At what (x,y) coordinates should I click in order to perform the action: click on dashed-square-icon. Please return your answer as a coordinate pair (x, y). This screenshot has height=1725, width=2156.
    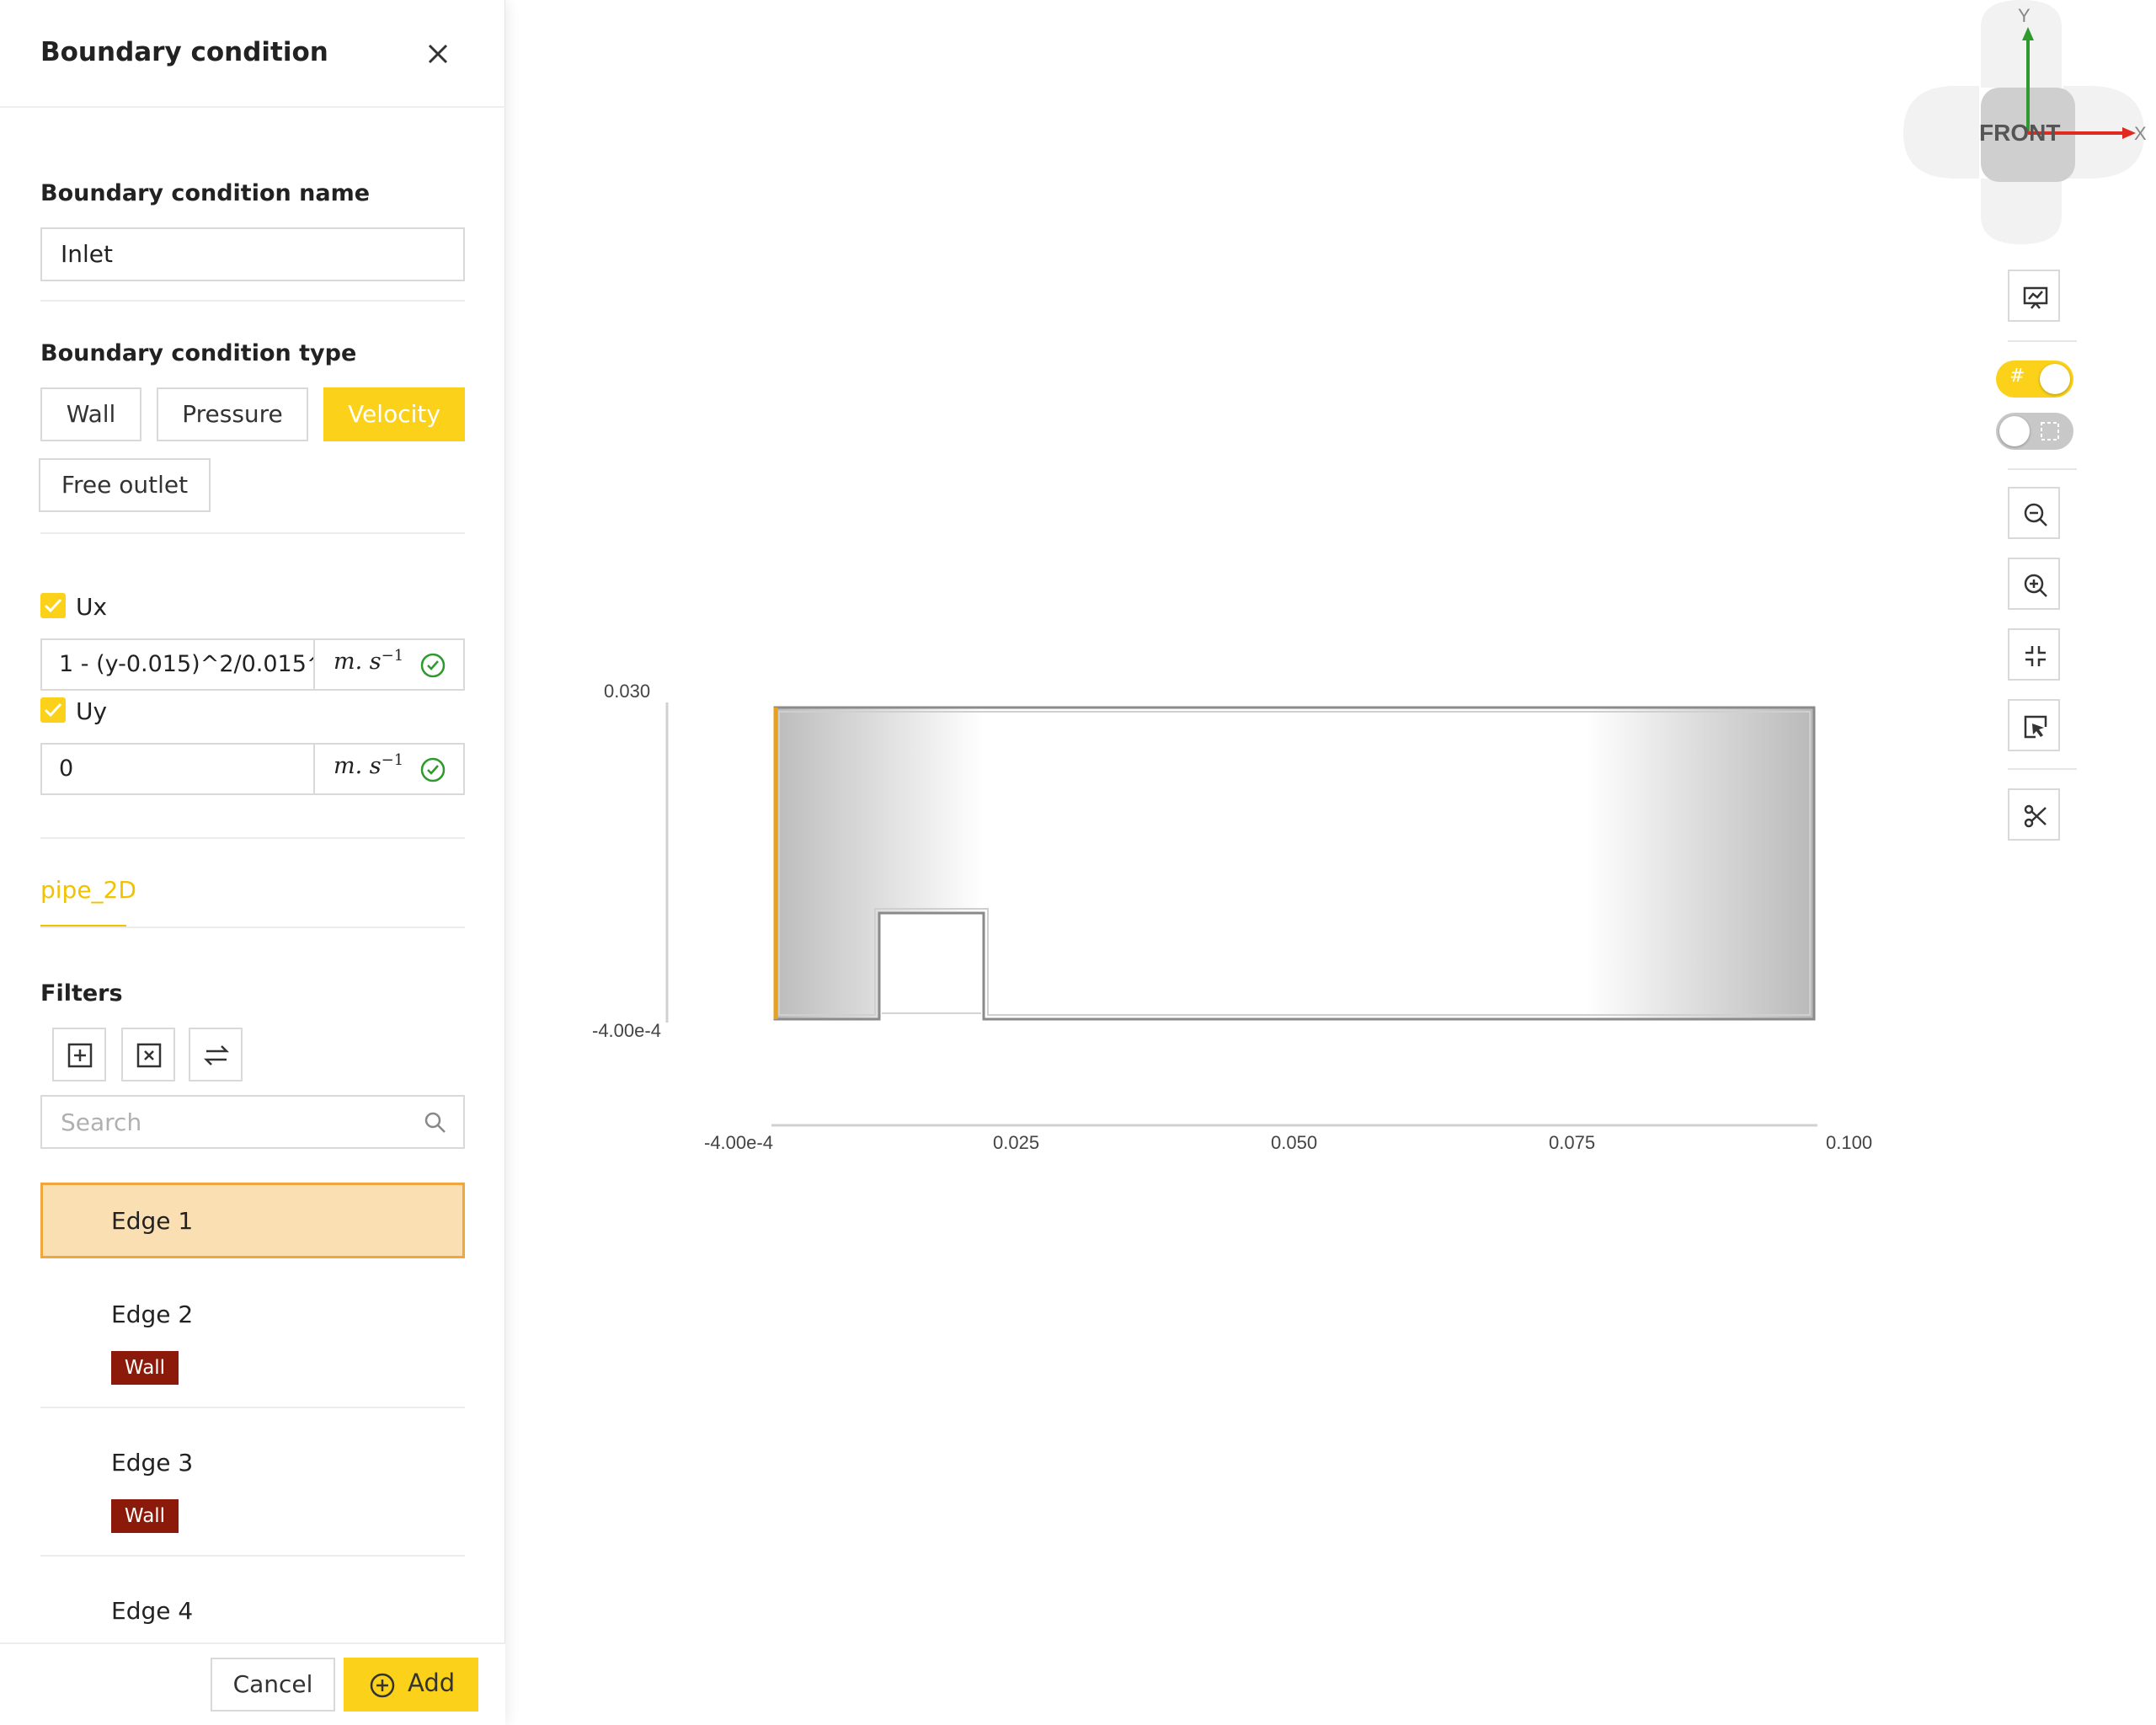
    Looking at the image, I should click on (2050, 431).